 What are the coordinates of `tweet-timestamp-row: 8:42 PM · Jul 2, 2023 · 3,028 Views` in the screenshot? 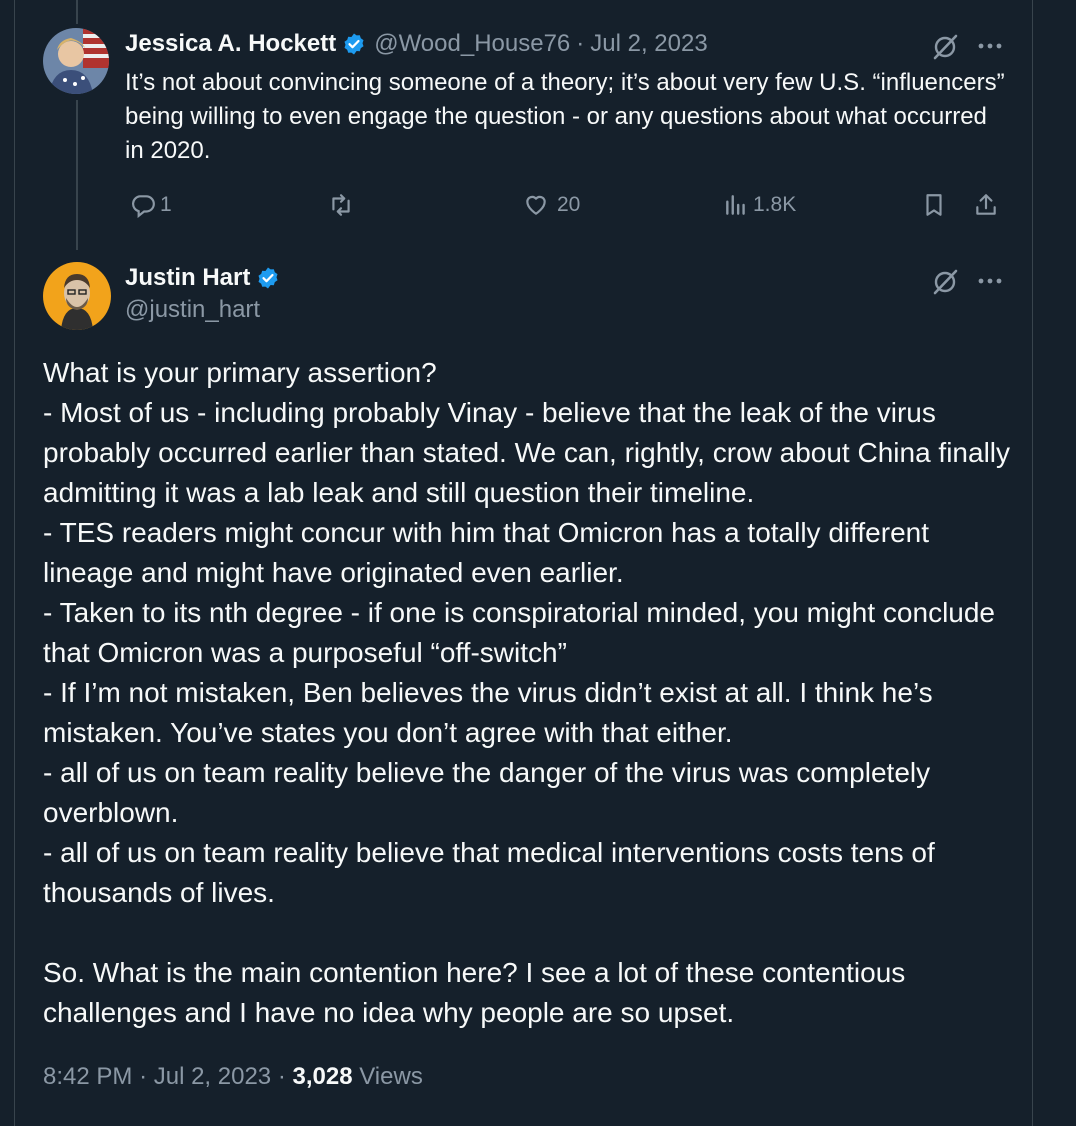 It's located at (233, 1077).